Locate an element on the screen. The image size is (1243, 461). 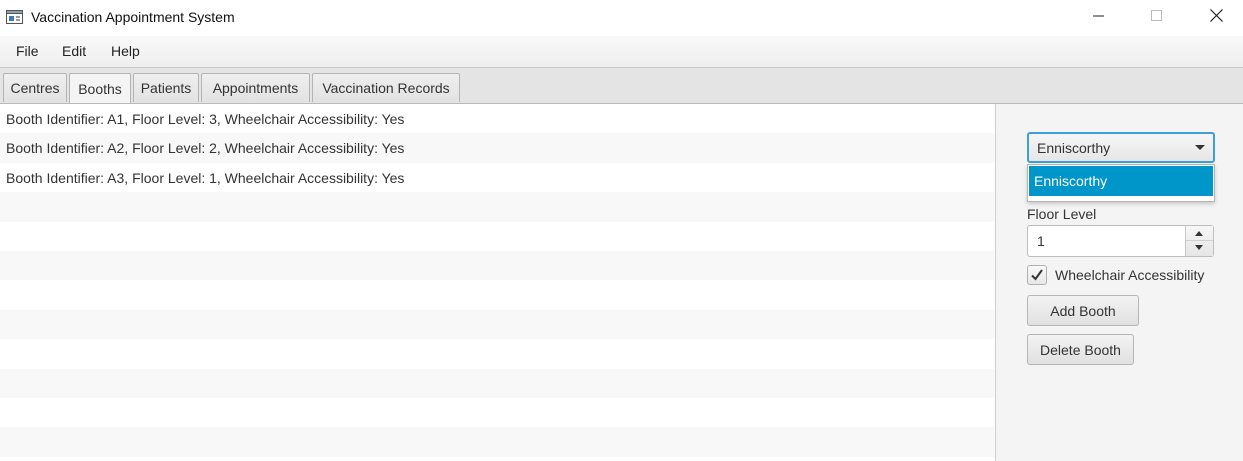
window-title: Vaccination Appointment System is located at coordinates (133, 17).